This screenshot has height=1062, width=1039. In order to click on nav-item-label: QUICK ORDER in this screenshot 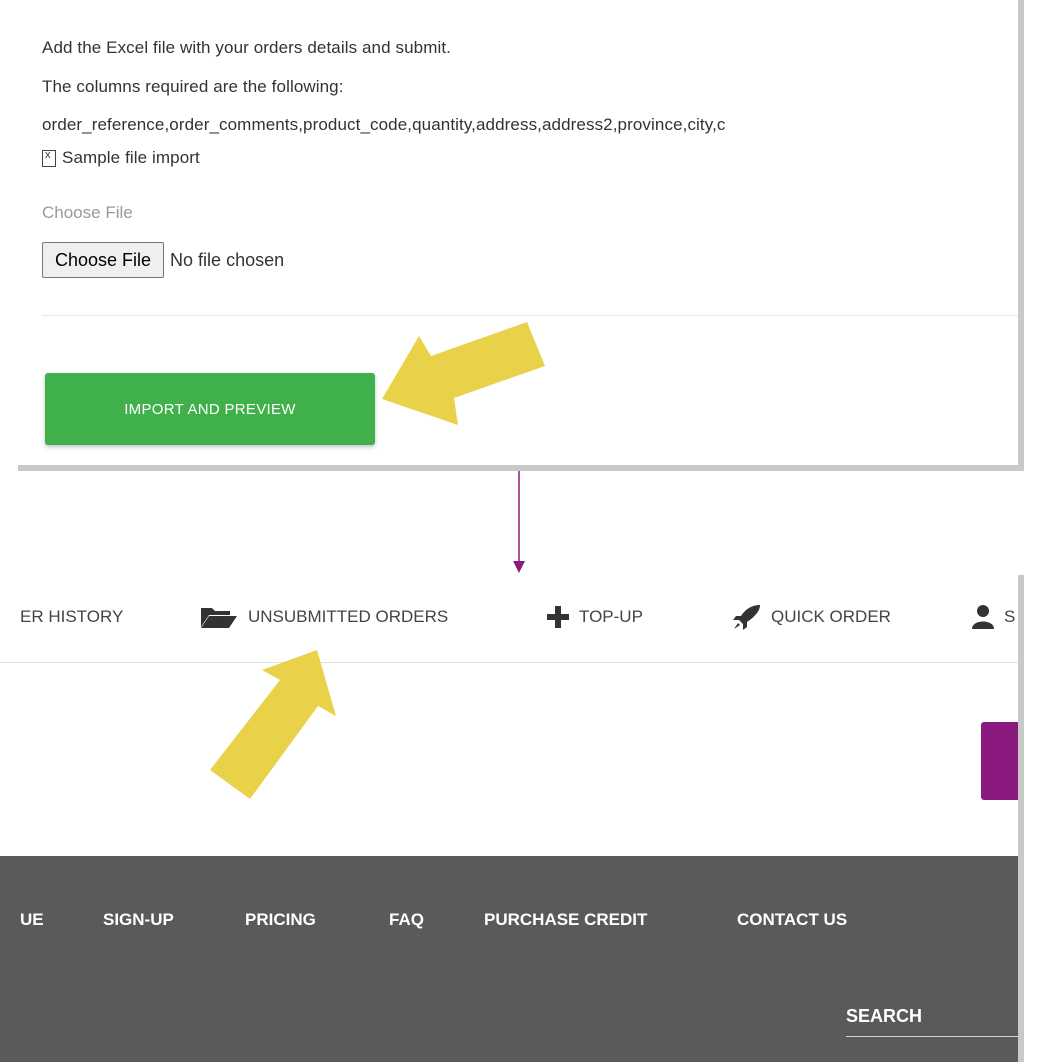, I will do `click(831, 616)`.